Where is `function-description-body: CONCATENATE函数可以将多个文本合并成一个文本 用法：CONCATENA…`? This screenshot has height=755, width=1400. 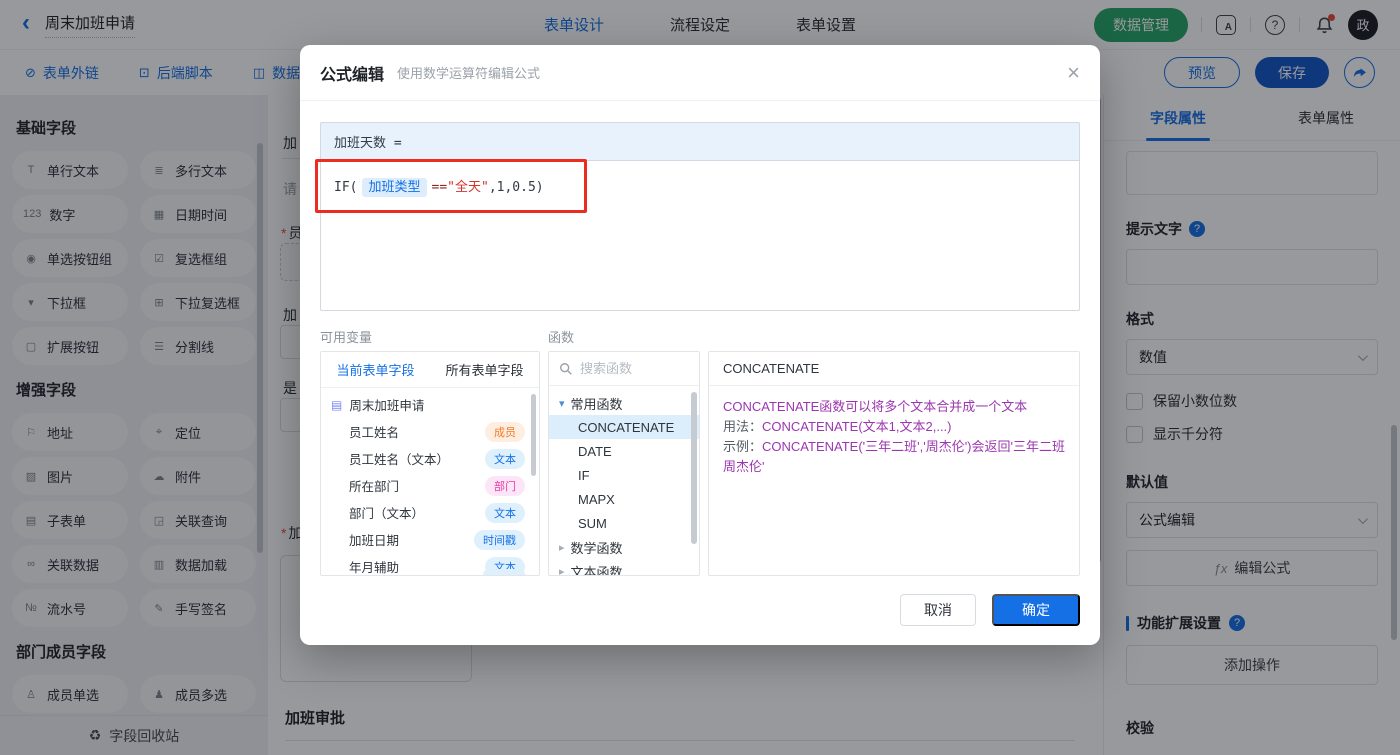
function-description-body: CONCATENATE函数可以将多个文本合并成一个文本 用法：CONCATENA… is located at coordinates (894, 437).